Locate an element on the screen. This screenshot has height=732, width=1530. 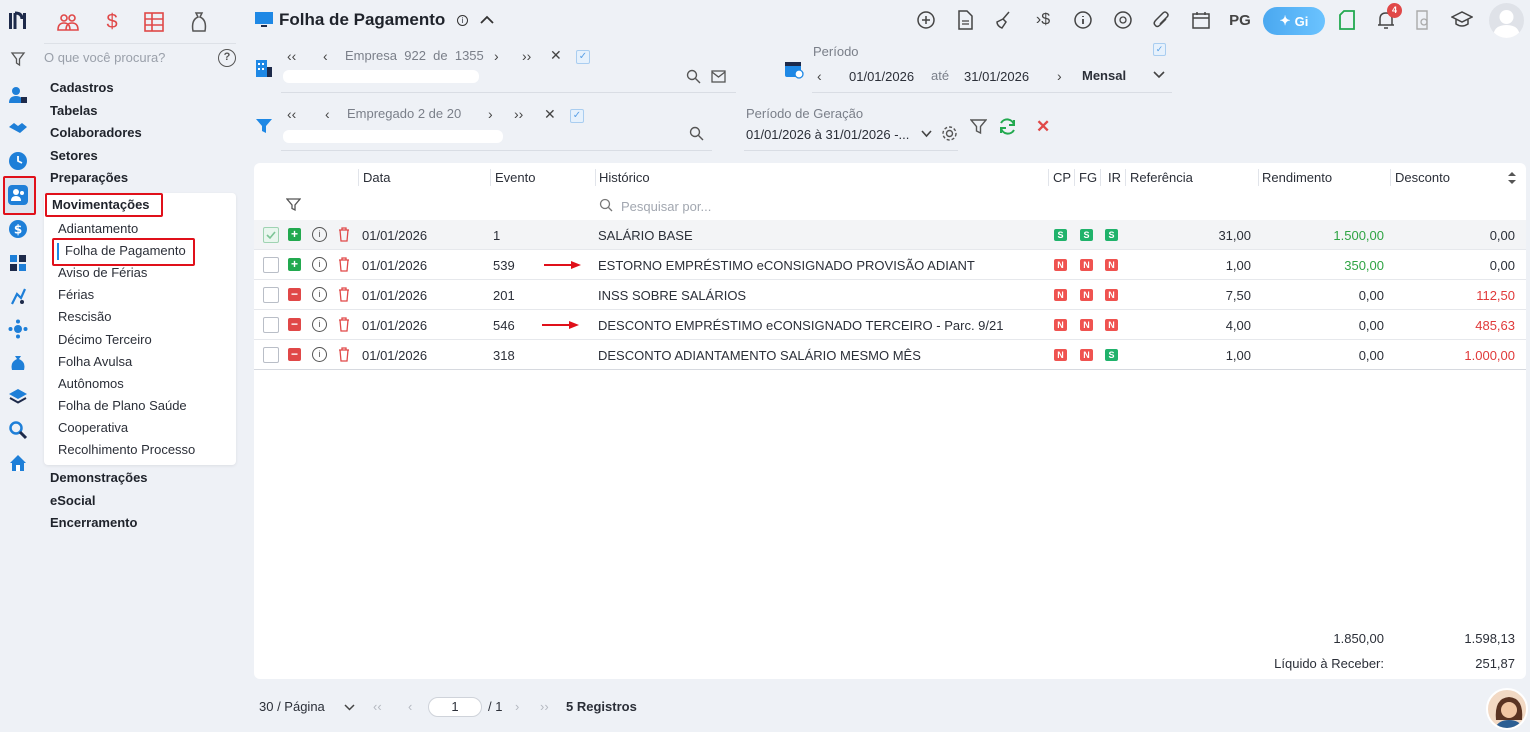
help-icon: ? is located at coordinates (227, 58).